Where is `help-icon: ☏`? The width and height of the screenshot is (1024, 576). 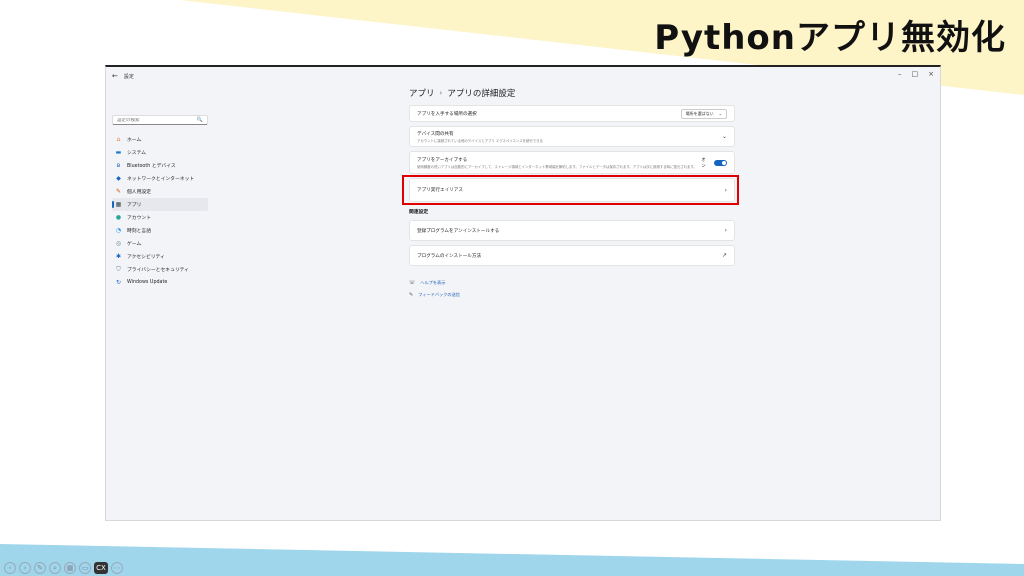
help-icon: ☏ is located at coordinates (412, 283).